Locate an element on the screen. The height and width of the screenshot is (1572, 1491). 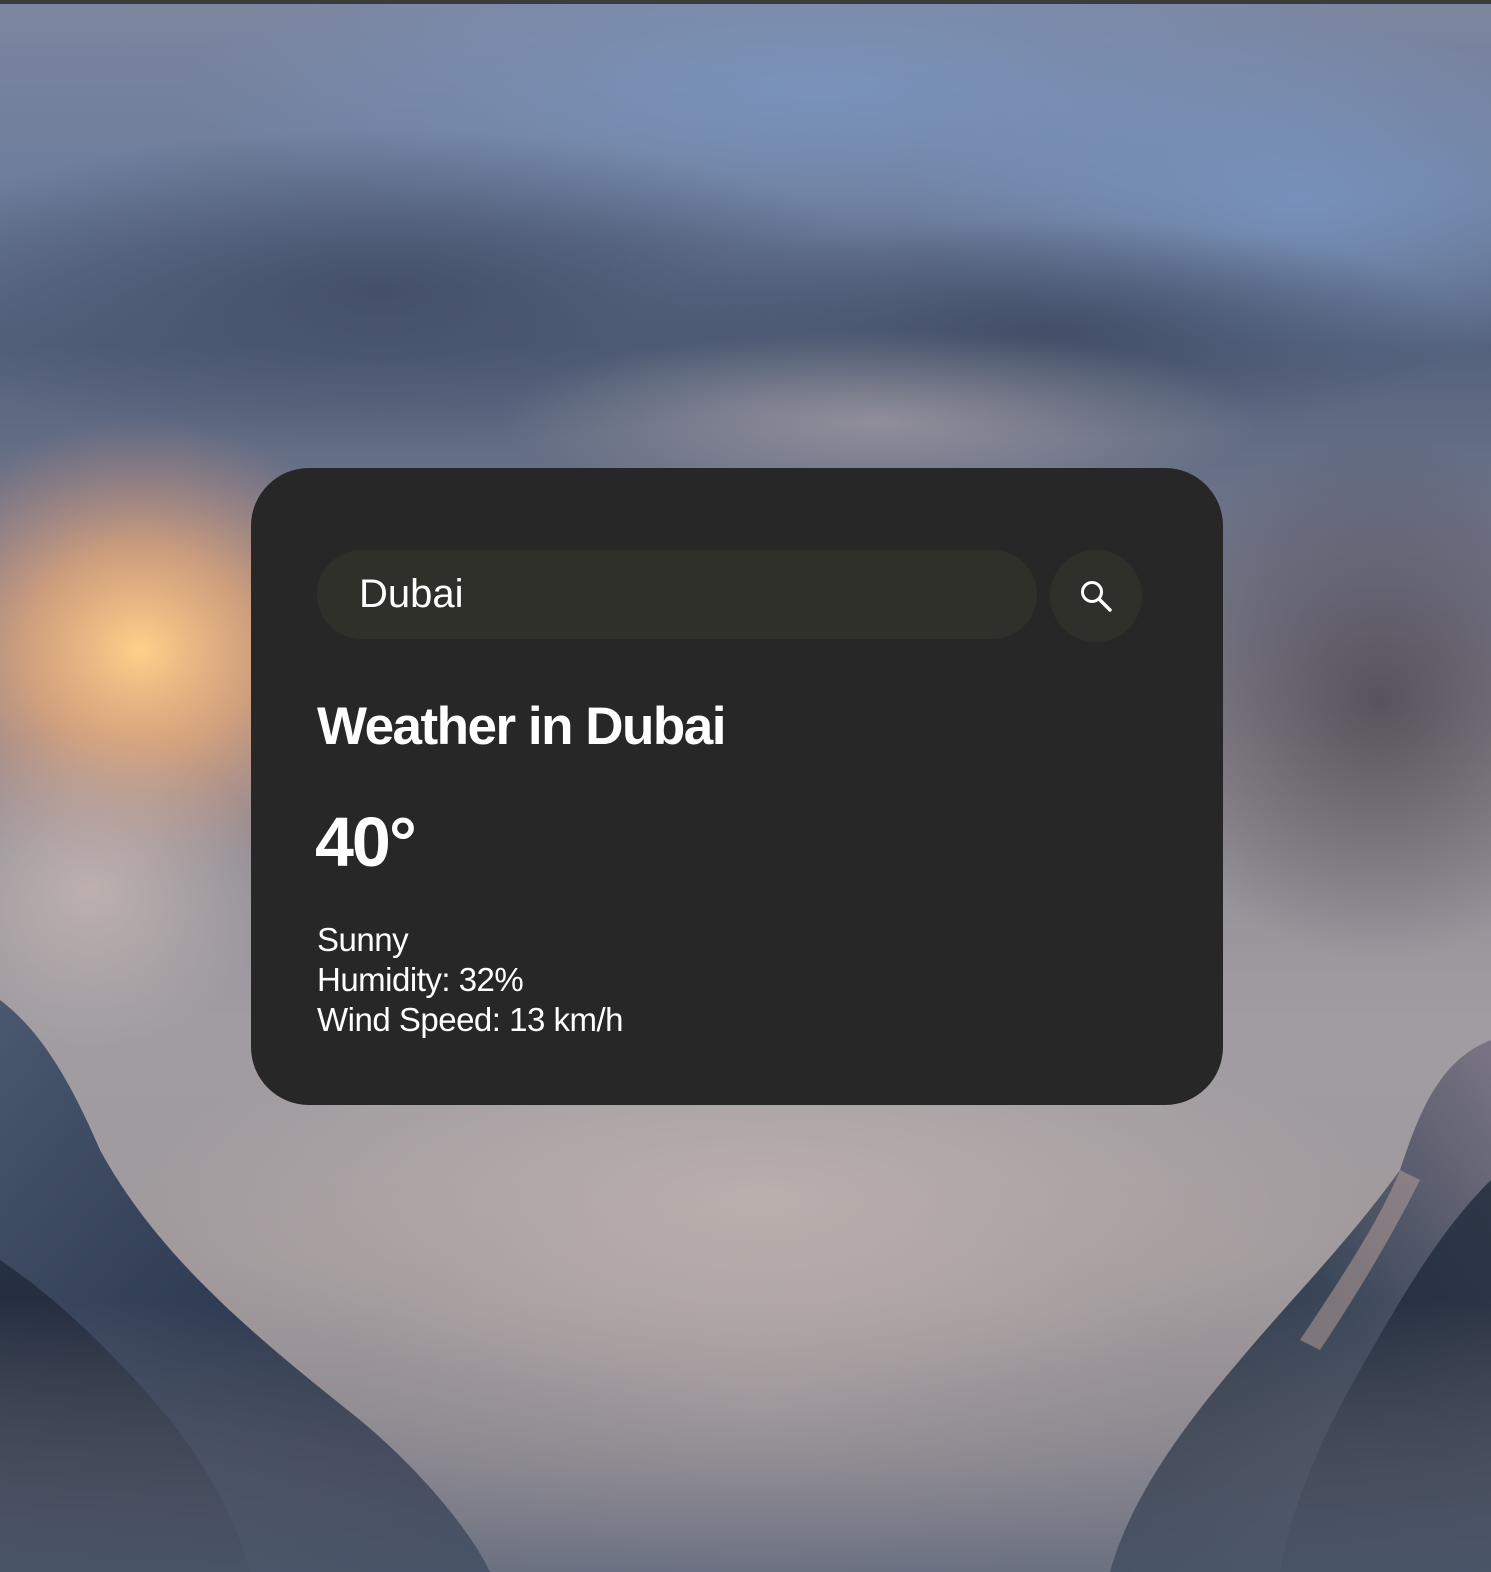
window-top-border is located at coordinates (745, 2).